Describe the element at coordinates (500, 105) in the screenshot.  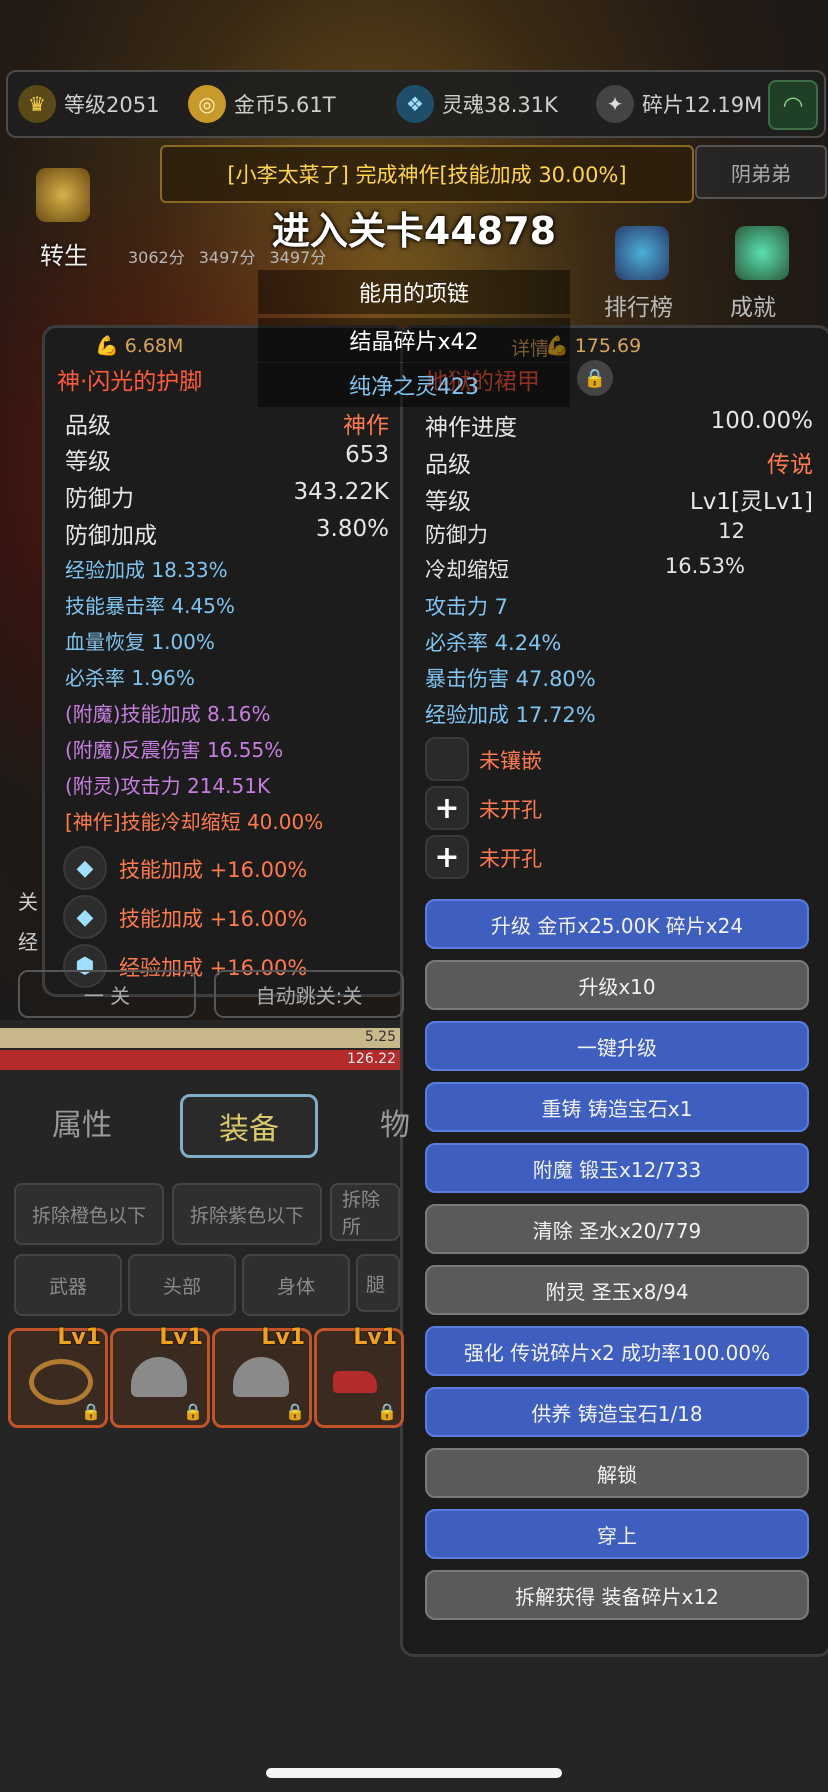
I see `soul-value: 灵魂38.31K` at that location.